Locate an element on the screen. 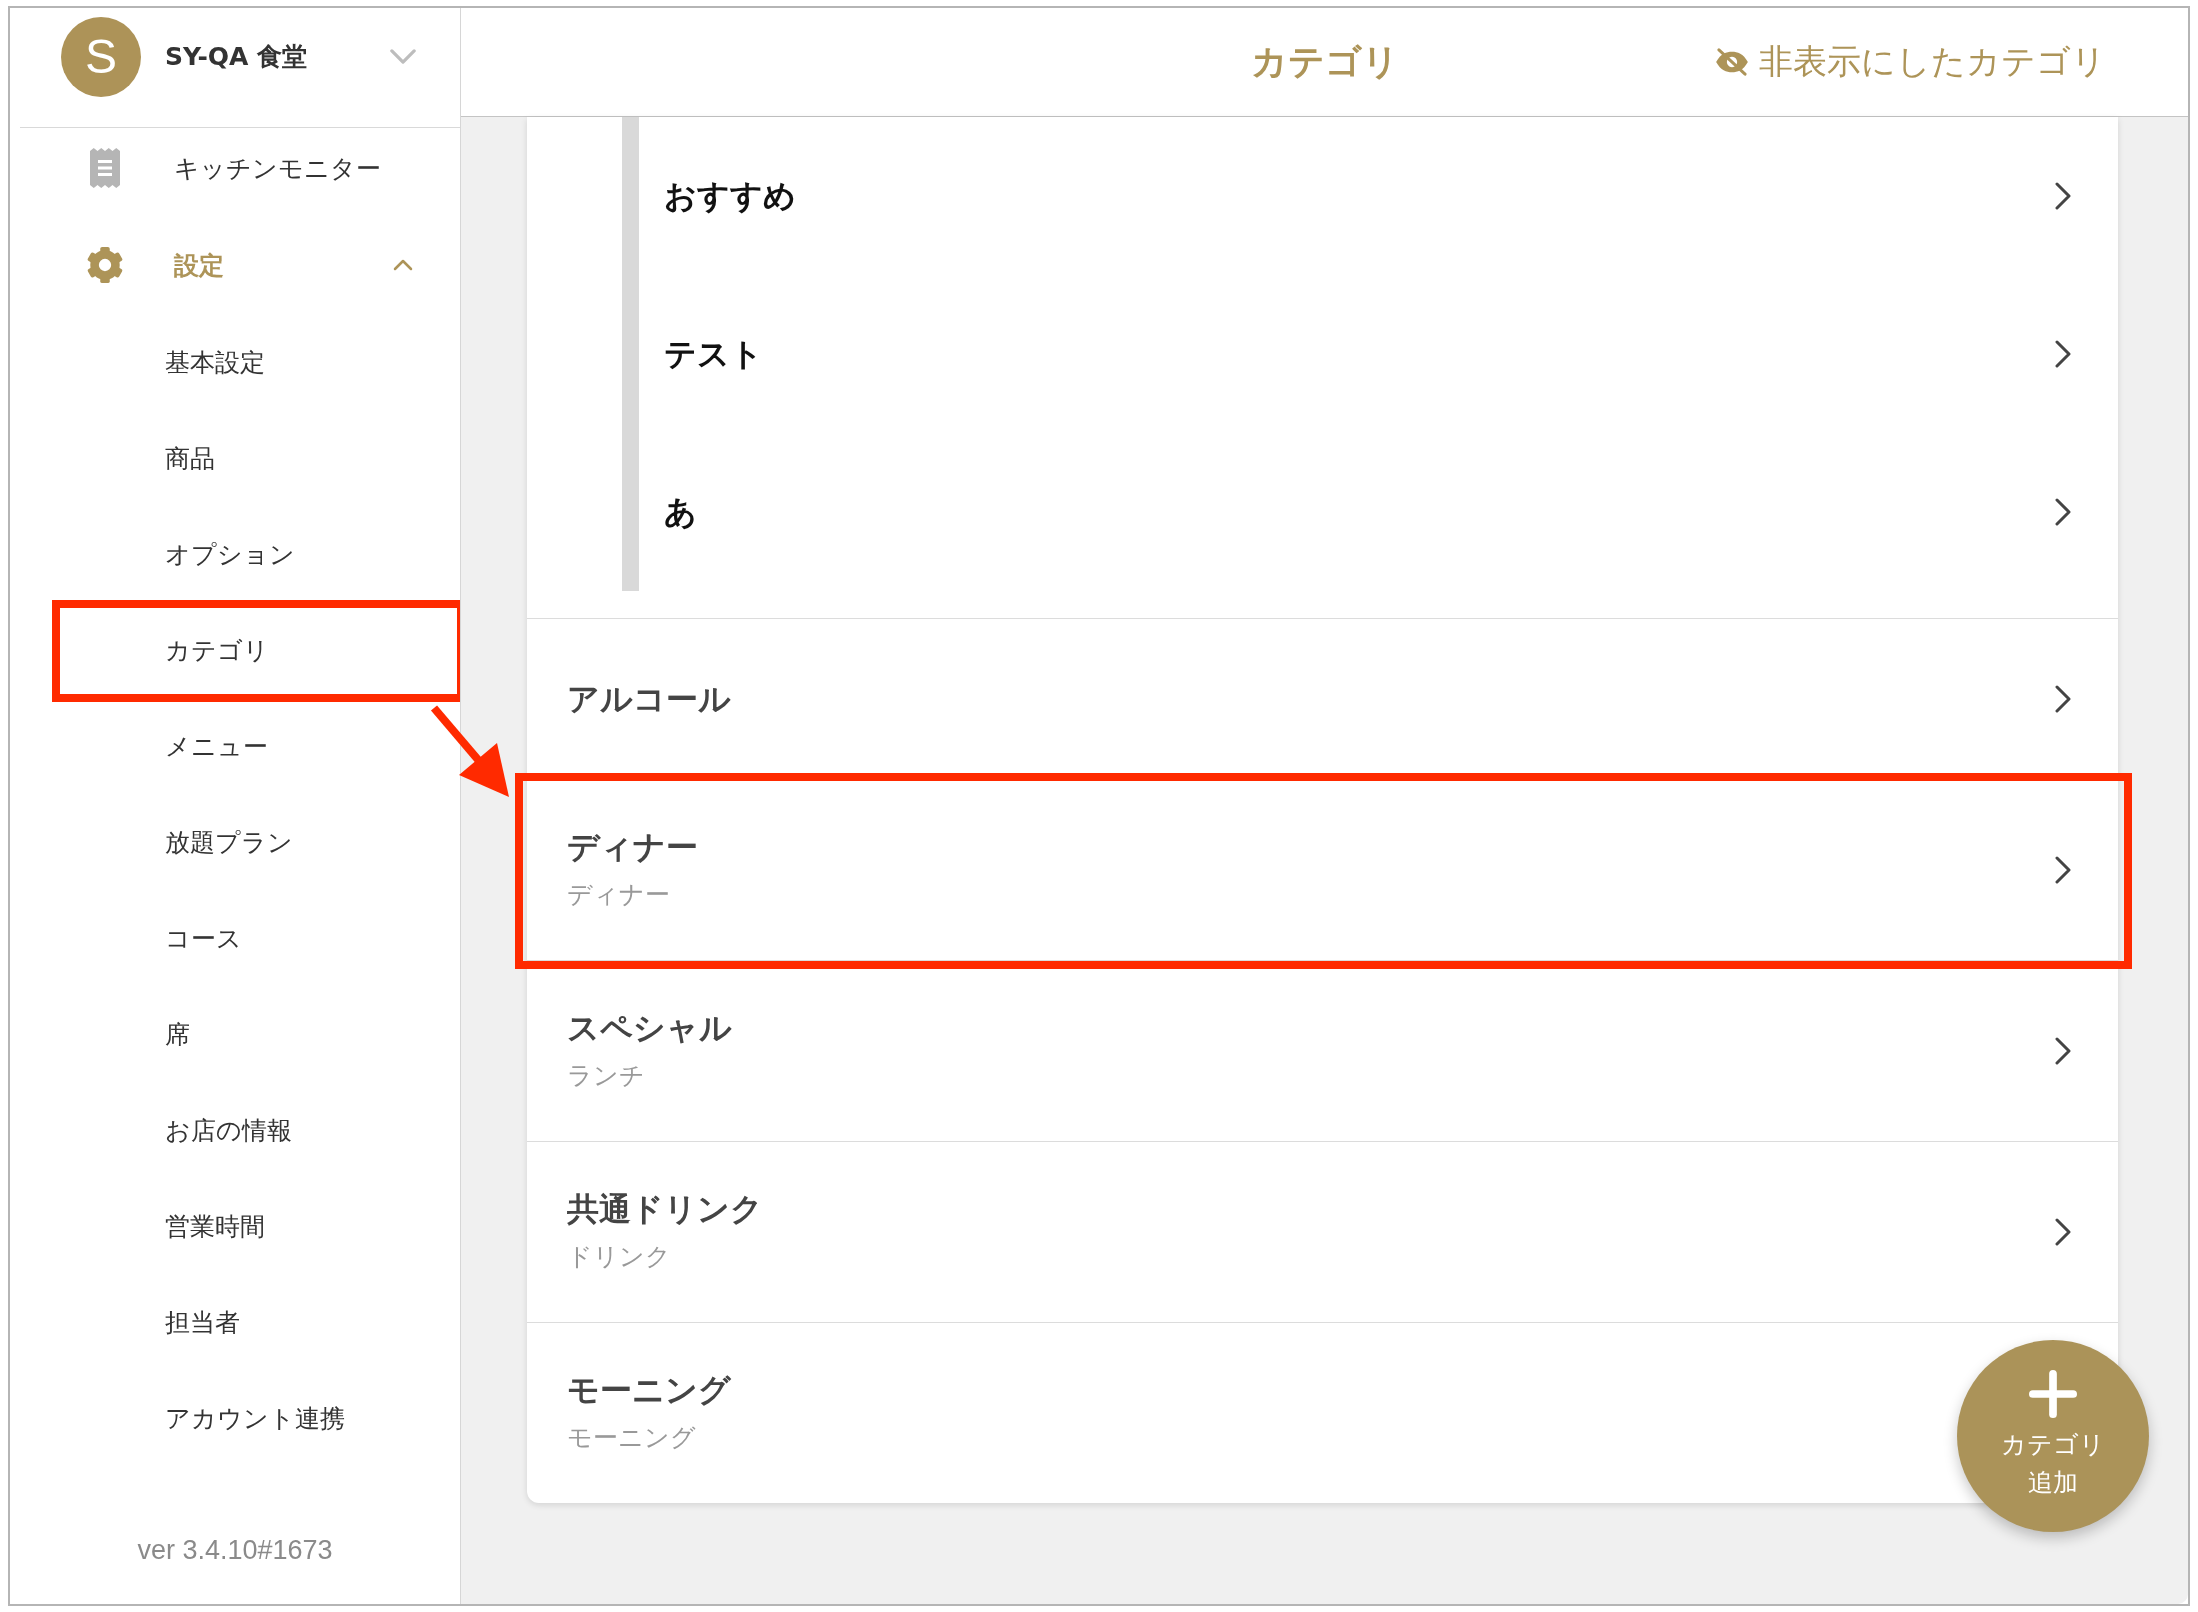  category-row: 共通ドリンク ドリンク is located at coordinates (1322, 1232).